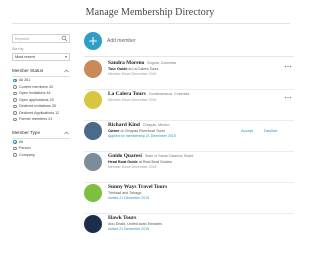 Image resolution: width=320 pixels, height=254 pixels. Describe the element at coordinates (151, 23) in the screenshot. I see `title-divider` at that location.